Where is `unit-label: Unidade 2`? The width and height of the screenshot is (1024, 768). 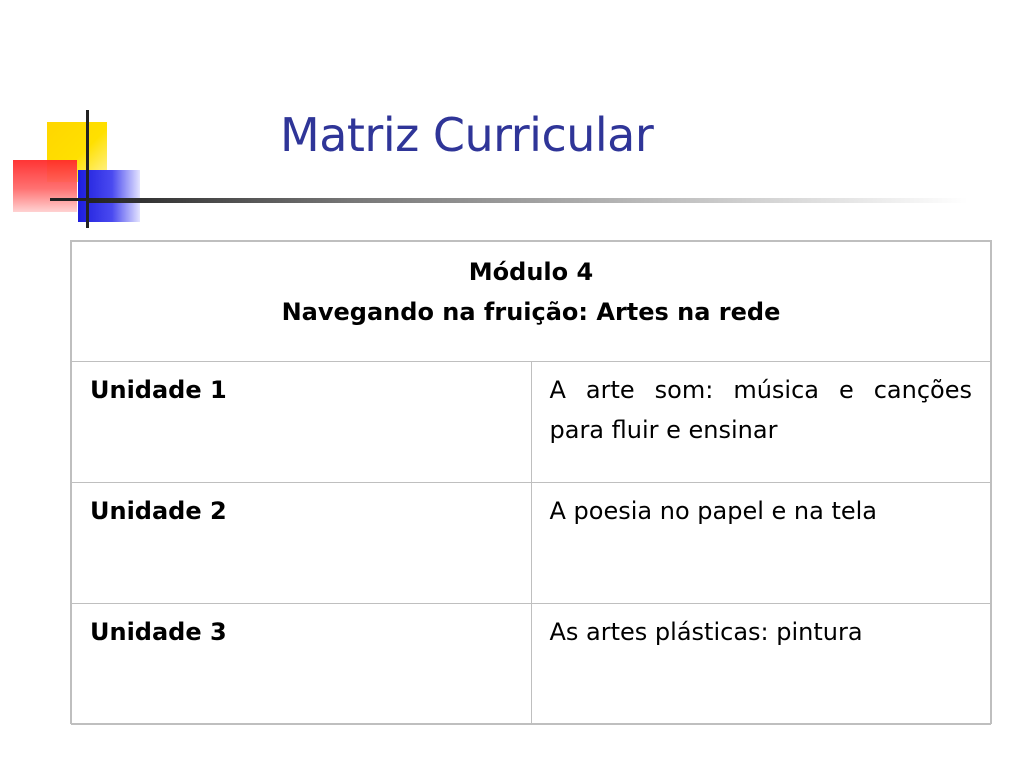 unit-label: Unidade 2 is located at coordinates (301, 543).